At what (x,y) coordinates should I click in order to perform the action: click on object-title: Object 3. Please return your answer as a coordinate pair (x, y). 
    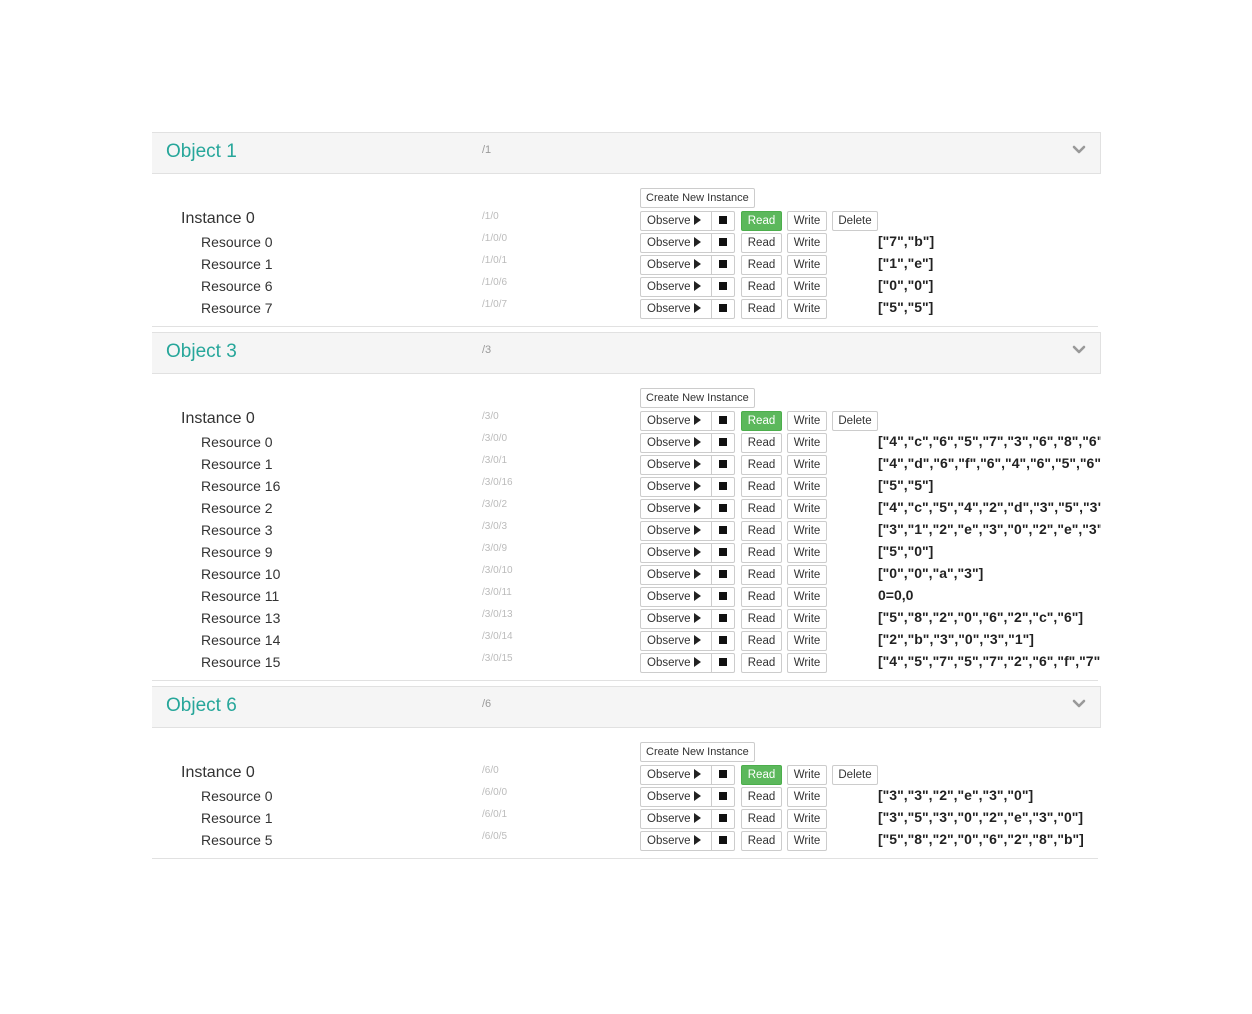
    Looking at the image, I should click on (201, 352).